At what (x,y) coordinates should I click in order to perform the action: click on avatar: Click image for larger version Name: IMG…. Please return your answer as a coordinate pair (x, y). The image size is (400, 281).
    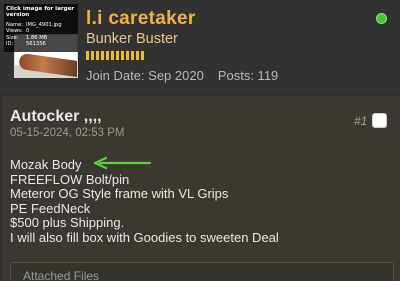
    Looking at the image, I should click on (41, 43).